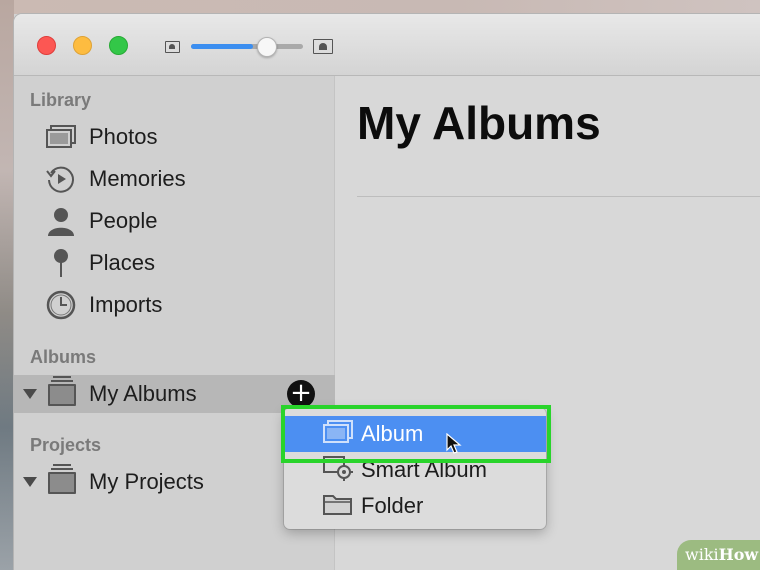 The image size is (760, 570). What do you see at coordinates (392, 505) in the screenshot?
I see `menu-item-label: Folder` at bounding box center [392, 505].